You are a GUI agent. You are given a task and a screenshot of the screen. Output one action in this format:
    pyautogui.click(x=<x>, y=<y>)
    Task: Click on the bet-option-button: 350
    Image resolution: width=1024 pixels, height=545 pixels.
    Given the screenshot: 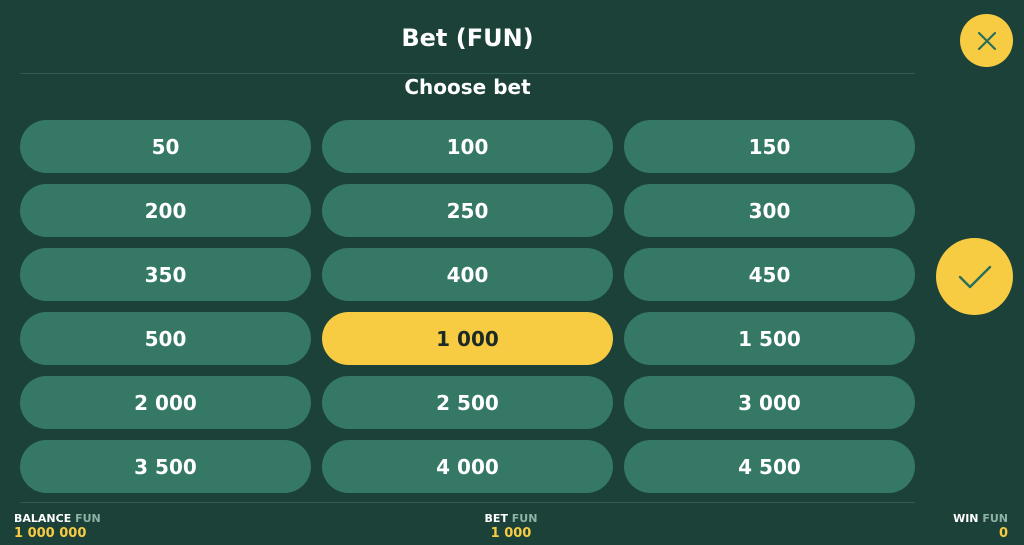 What is the action you would take?
    pyautogui.click(x=165, y=274)
    